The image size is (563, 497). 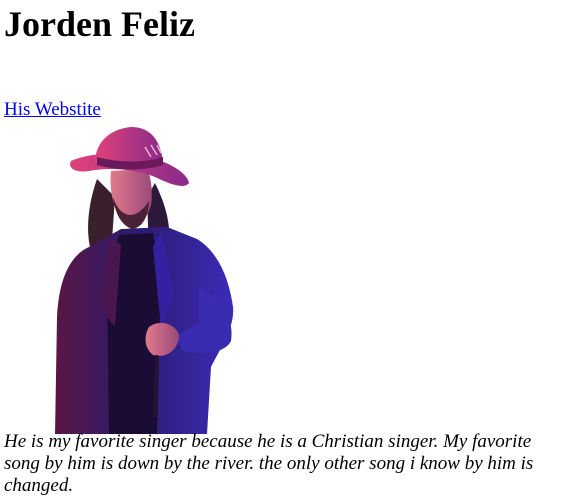 What do you see at coordinates (52, 110) in the screenshot?
I see `website-link: His Webstite` at bounding box center [52, 110].